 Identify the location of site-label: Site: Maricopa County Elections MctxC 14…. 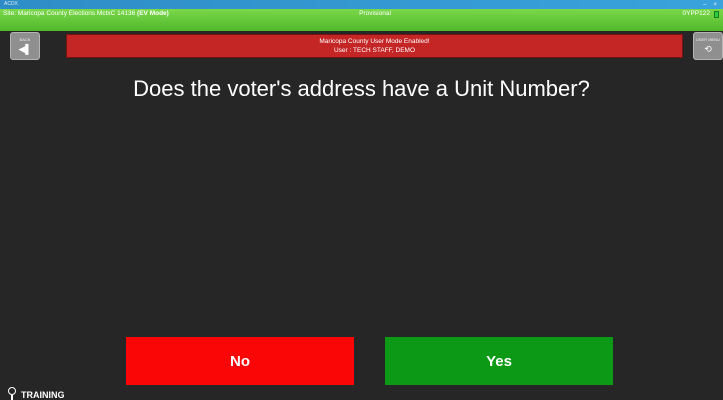
(86, 14).